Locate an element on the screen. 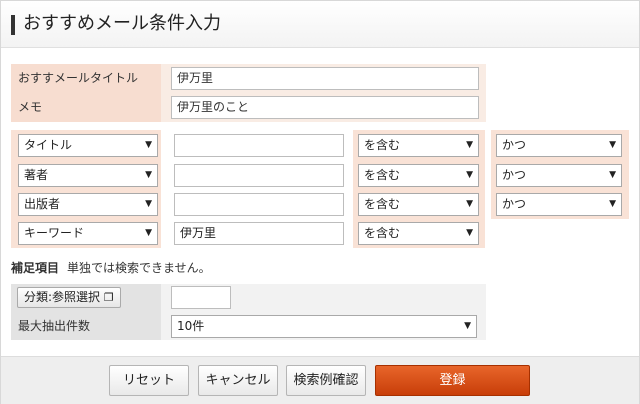 The image size is (640, 404). field-select-value: 著者 is located at coordinates (36, 175).